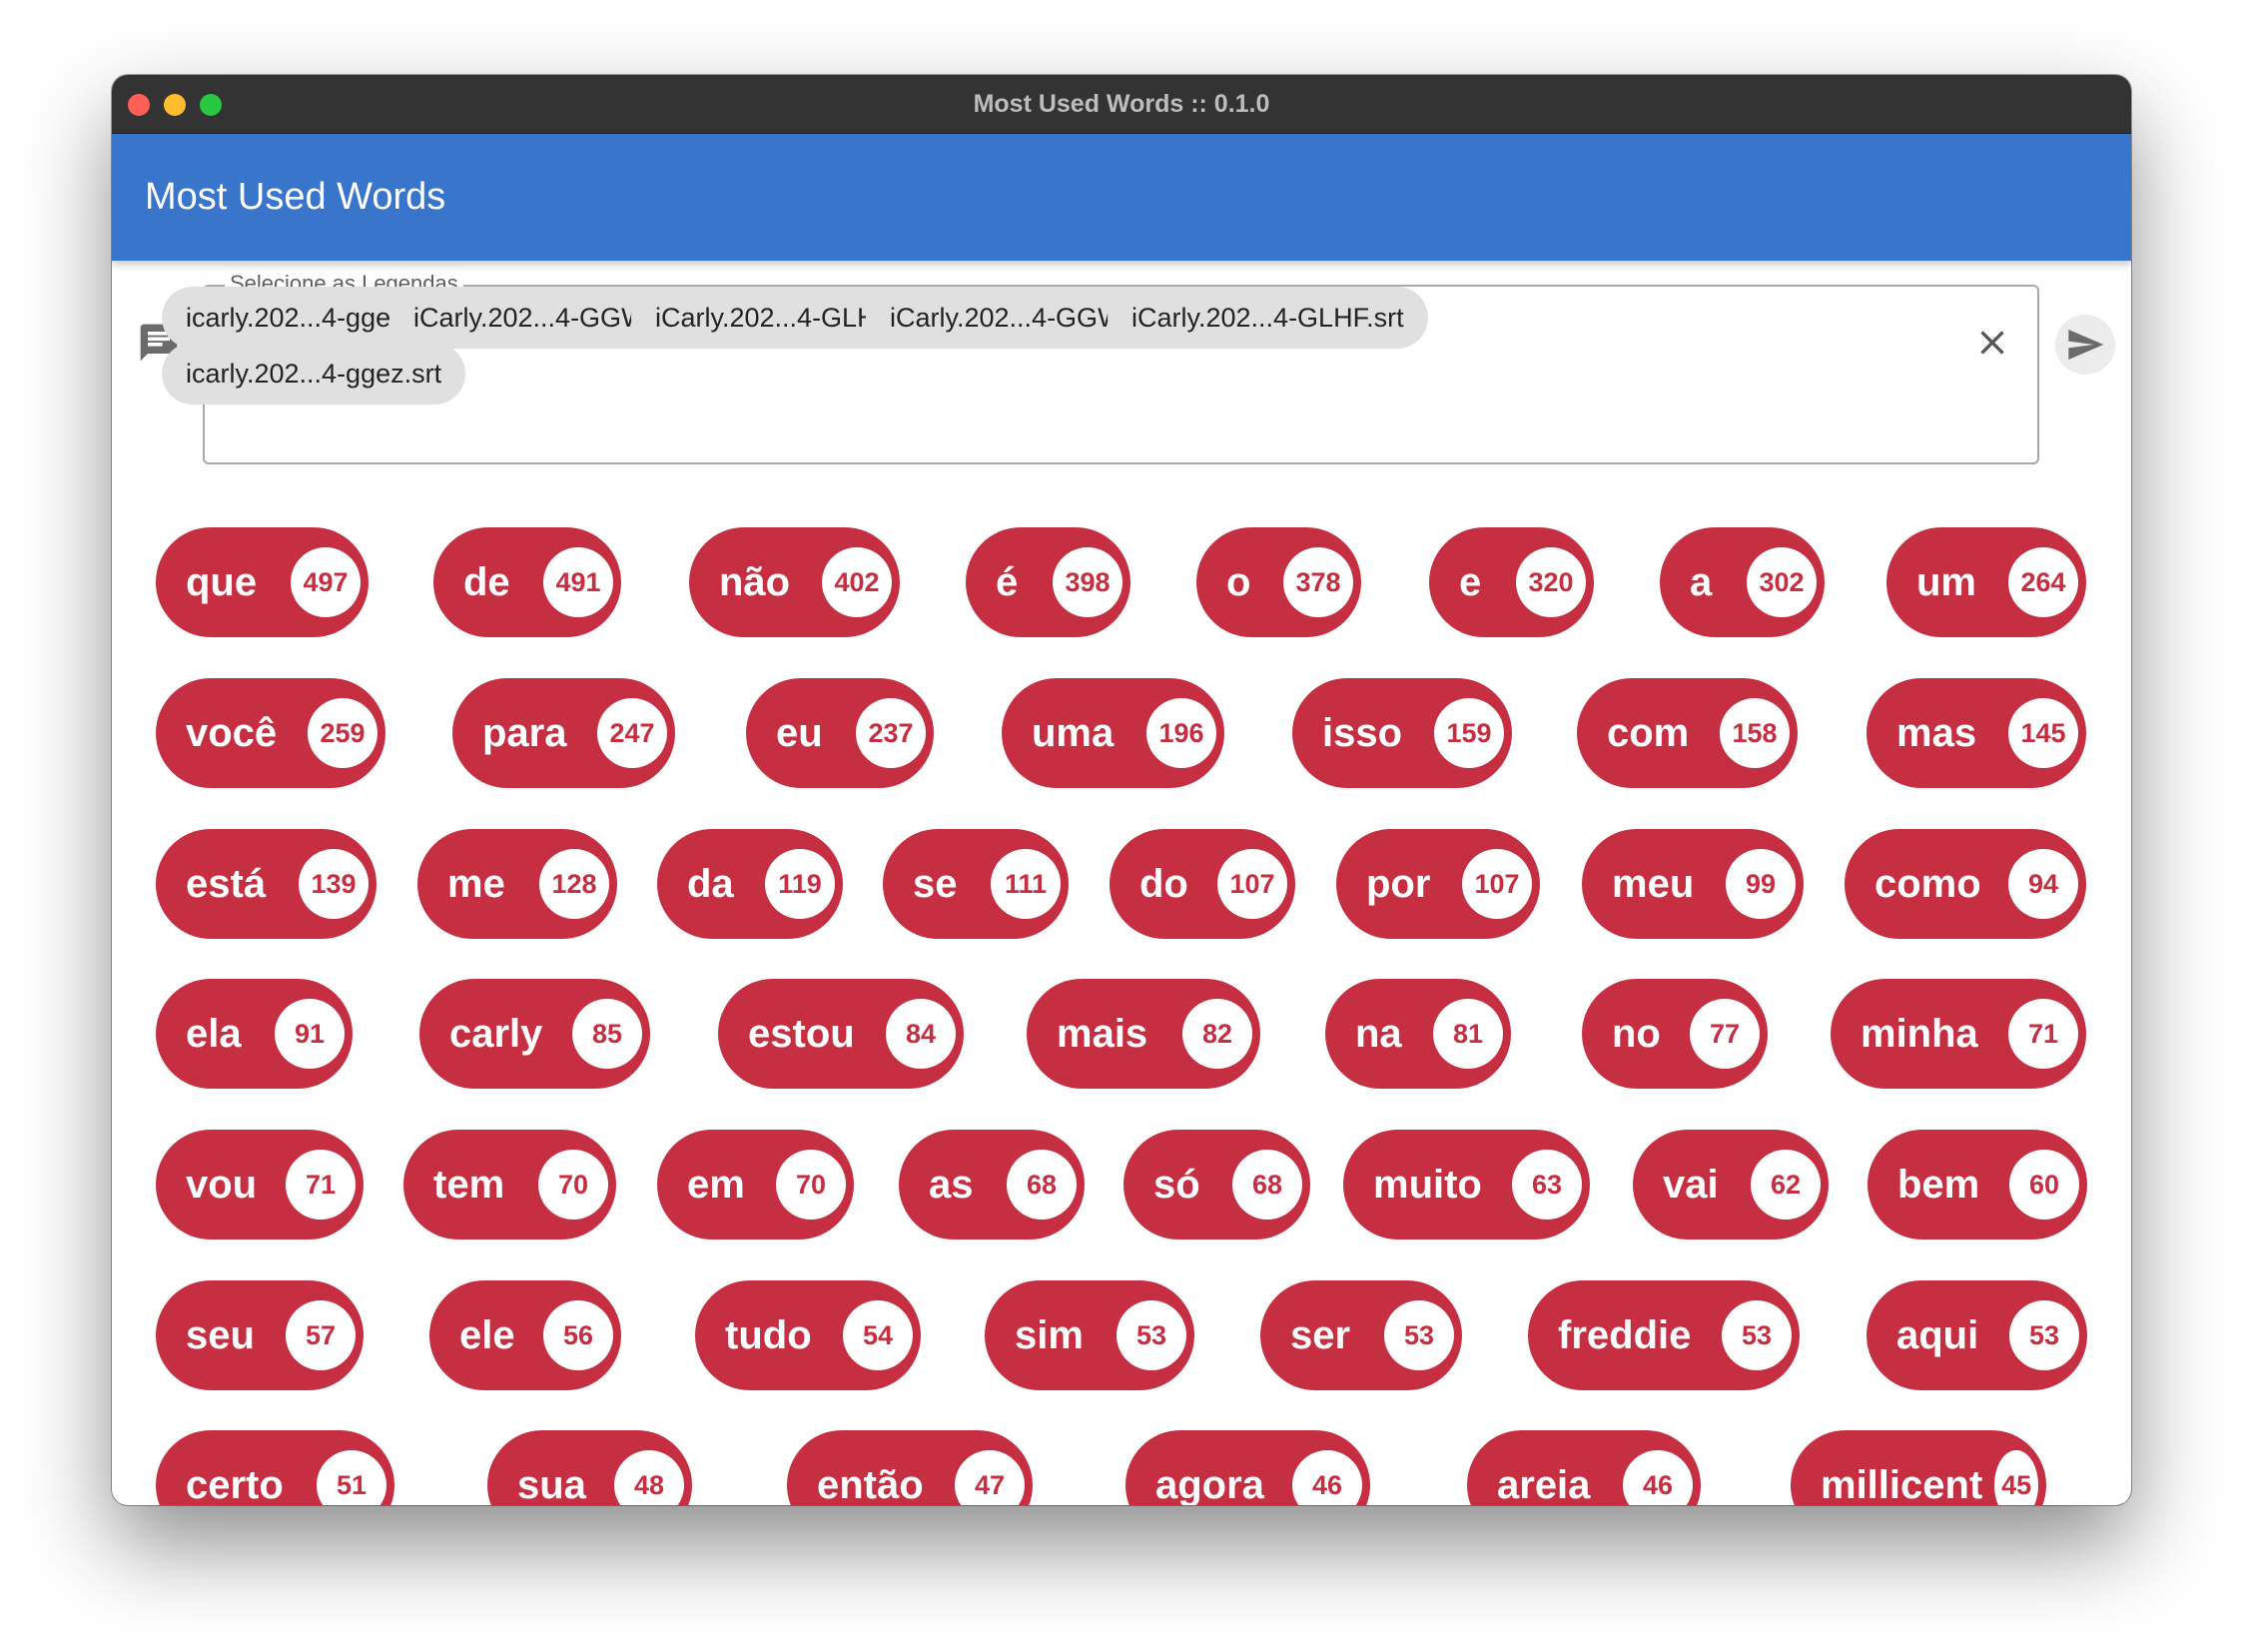  I want to click on word-label: do, so click(1163, 883).